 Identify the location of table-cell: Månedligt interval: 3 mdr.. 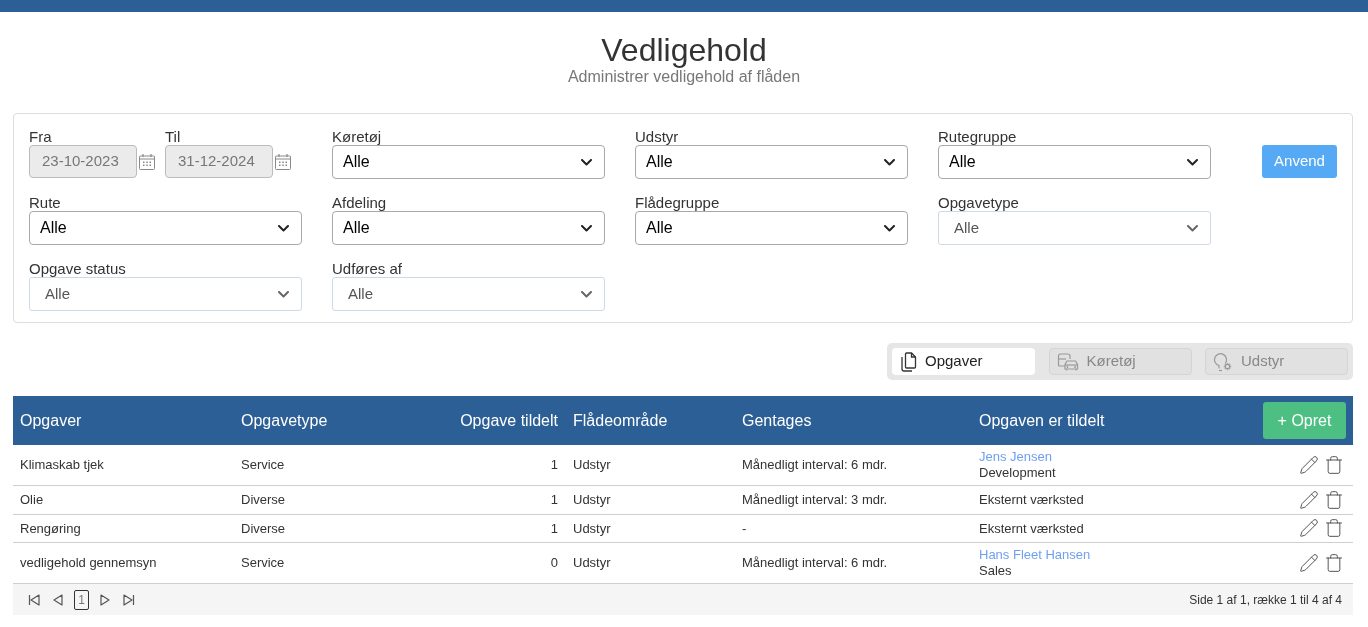
(815, 499).